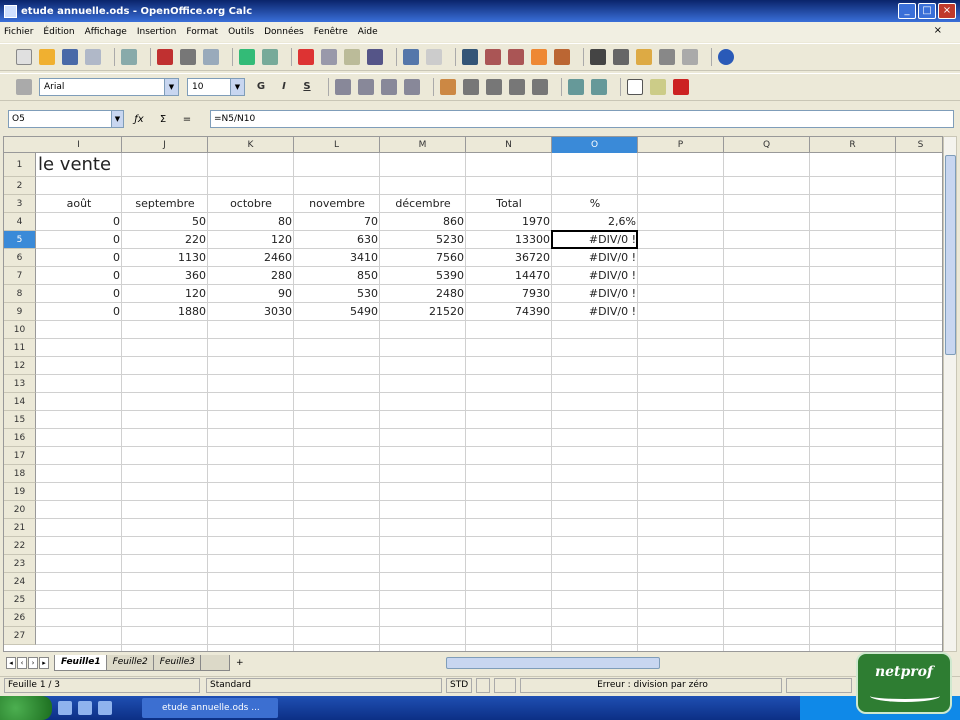  I want to click on data-cell: 860, so click(423, 222).